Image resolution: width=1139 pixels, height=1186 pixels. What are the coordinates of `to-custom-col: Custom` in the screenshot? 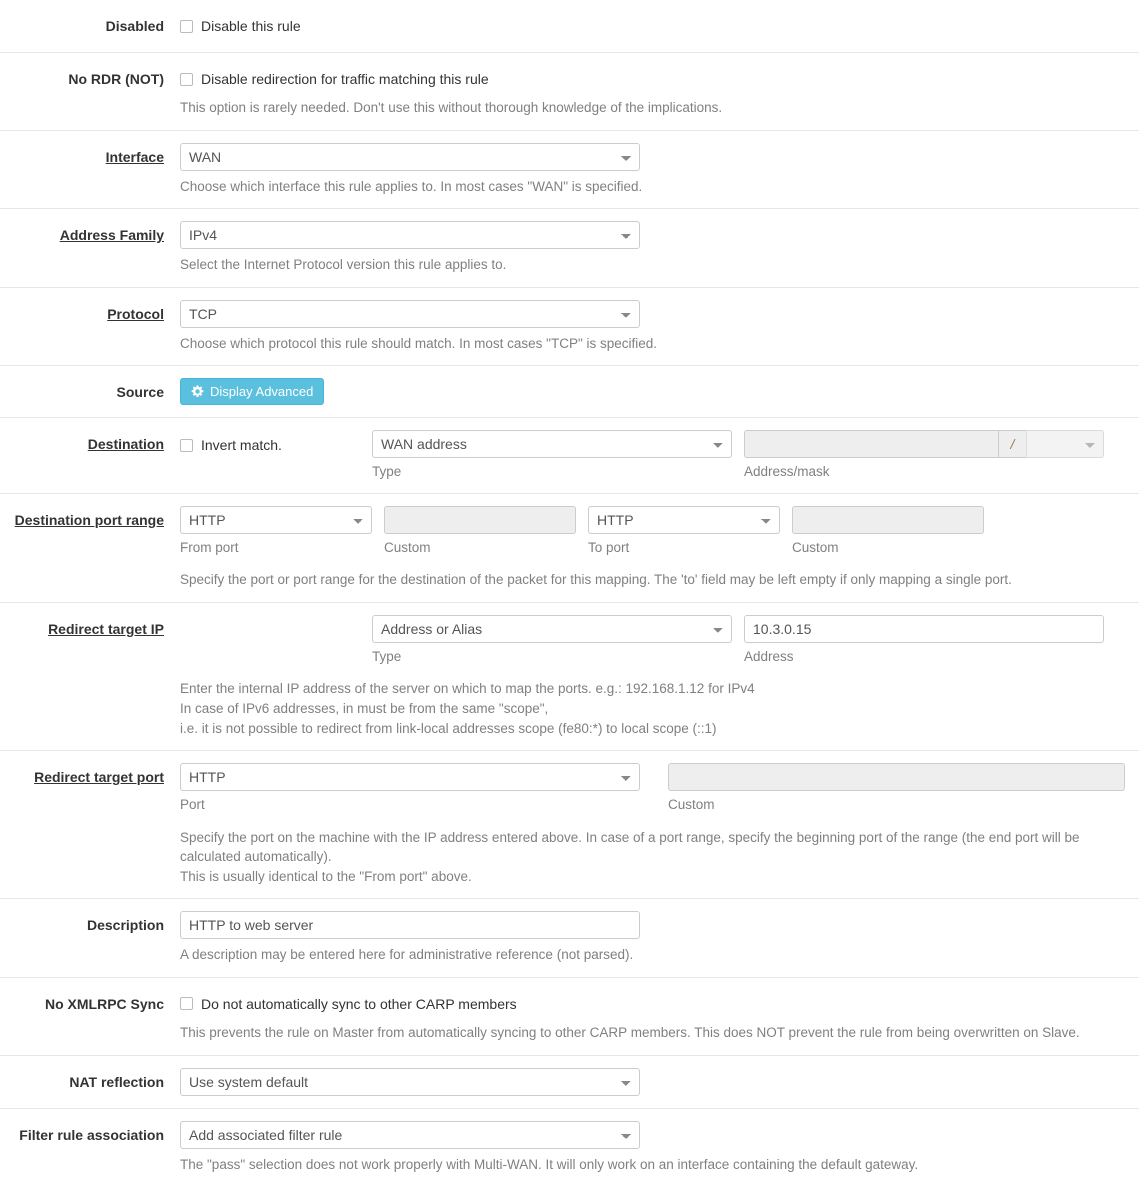 It's located at (888, 531).